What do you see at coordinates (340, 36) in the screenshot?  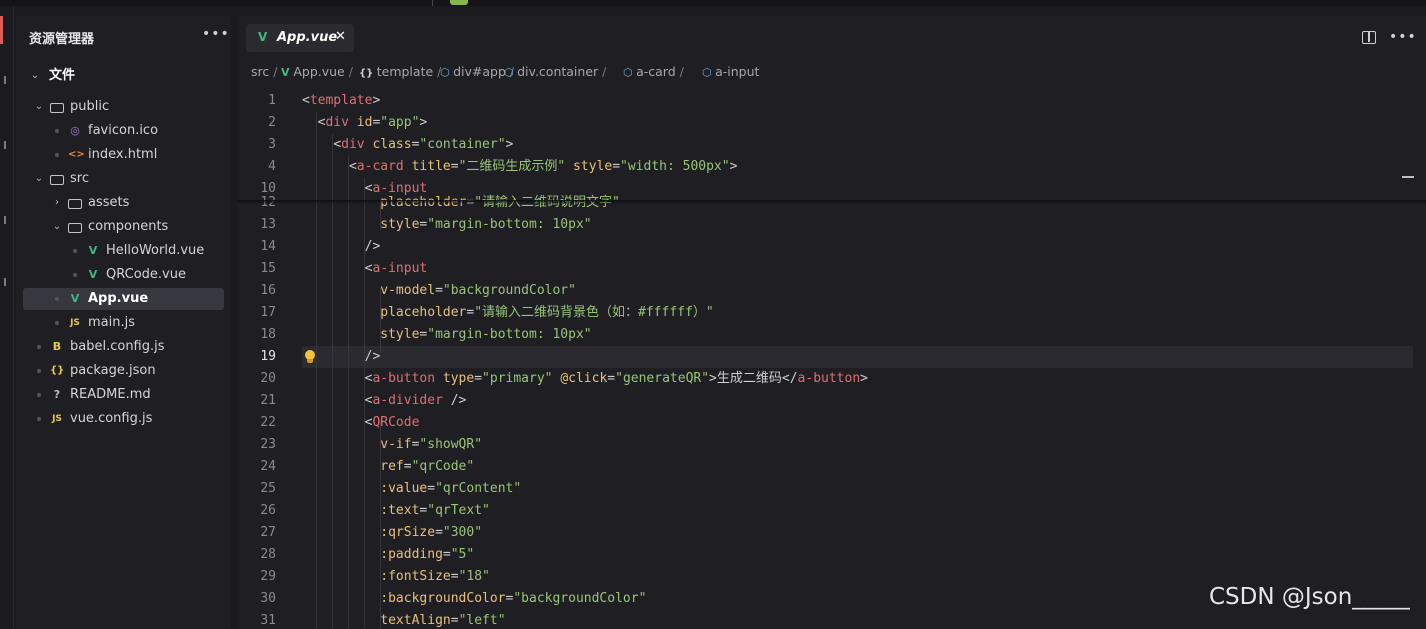 I see `close-icon: ✕` at bounding box center [340, 36].